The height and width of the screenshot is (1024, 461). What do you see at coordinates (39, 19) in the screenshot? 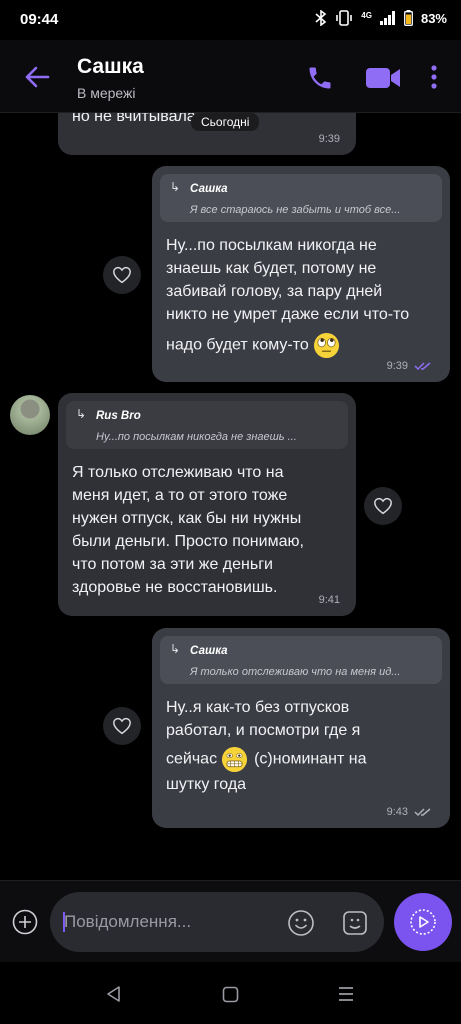
I see `status-time: 09:44` at bounding box center [39, 19].